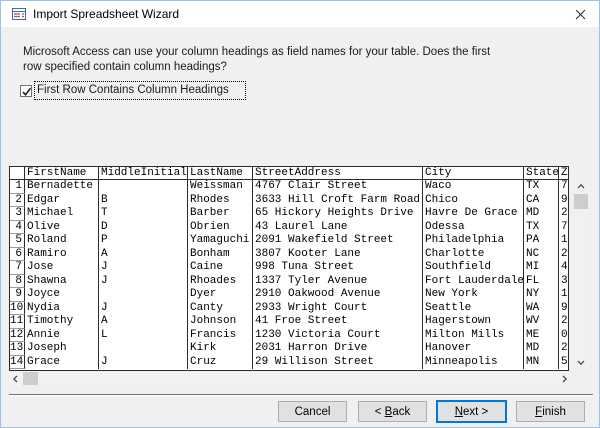 Image resolution: width=600 pixels, height=428 pixels. I want to click on table-cell: 998 Tuna Street, so click(338, 268).